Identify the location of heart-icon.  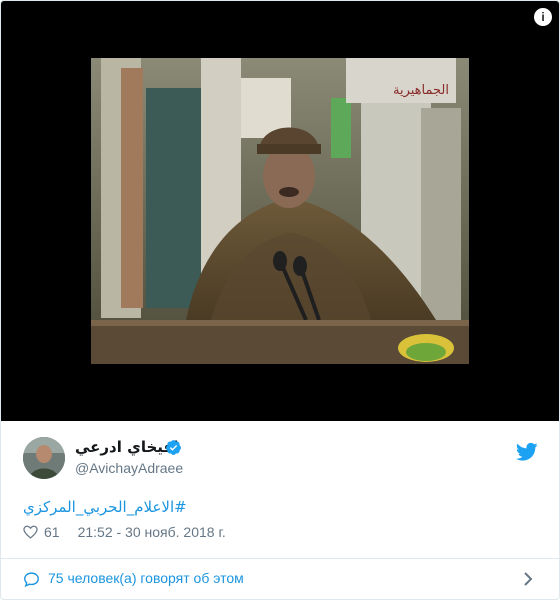
(30, 532).